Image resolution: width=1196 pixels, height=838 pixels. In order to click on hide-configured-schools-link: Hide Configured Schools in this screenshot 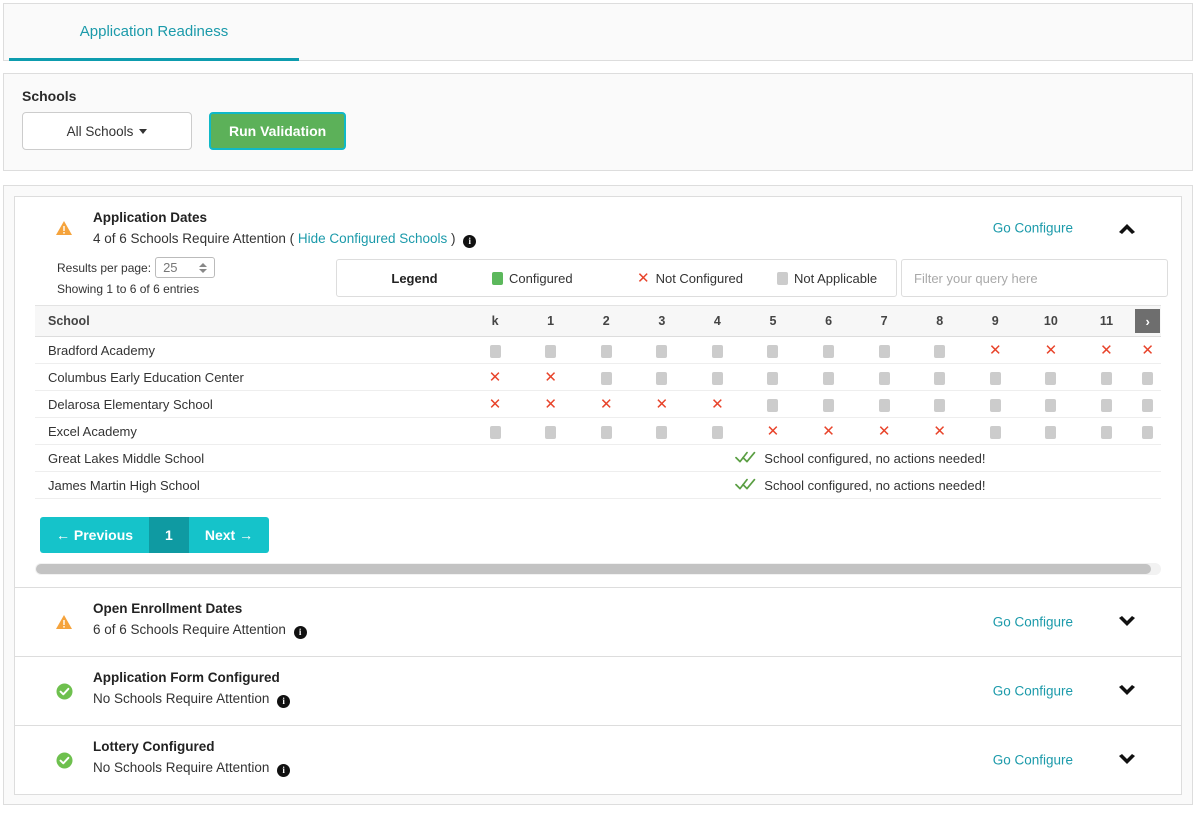, I will do `click(372, 238)`.